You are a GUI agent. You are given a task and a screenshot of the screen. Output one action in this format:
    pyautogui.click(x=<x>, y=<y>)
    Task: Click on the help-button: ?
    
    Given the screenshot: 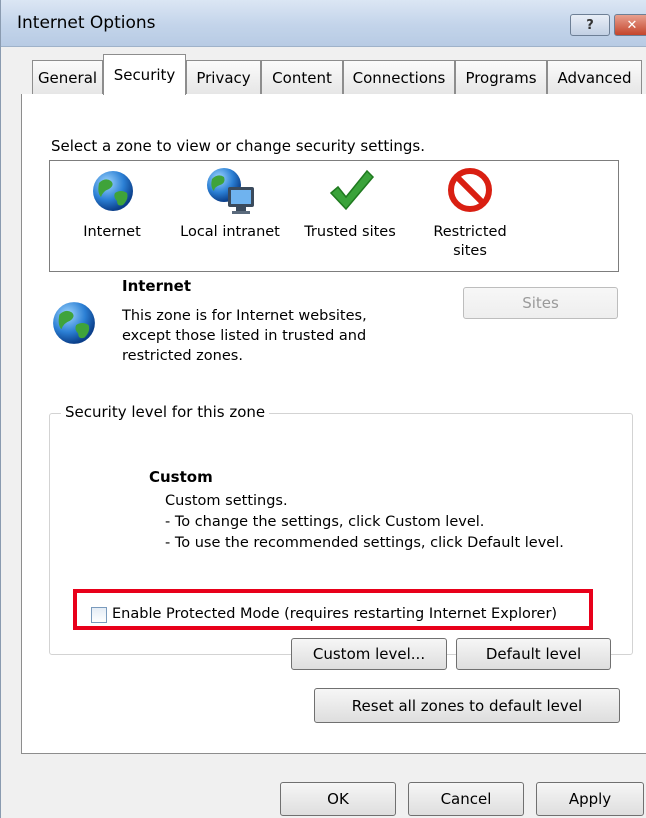 What is the action you would take?
    pyautogui.click(x=590, y=25)
    